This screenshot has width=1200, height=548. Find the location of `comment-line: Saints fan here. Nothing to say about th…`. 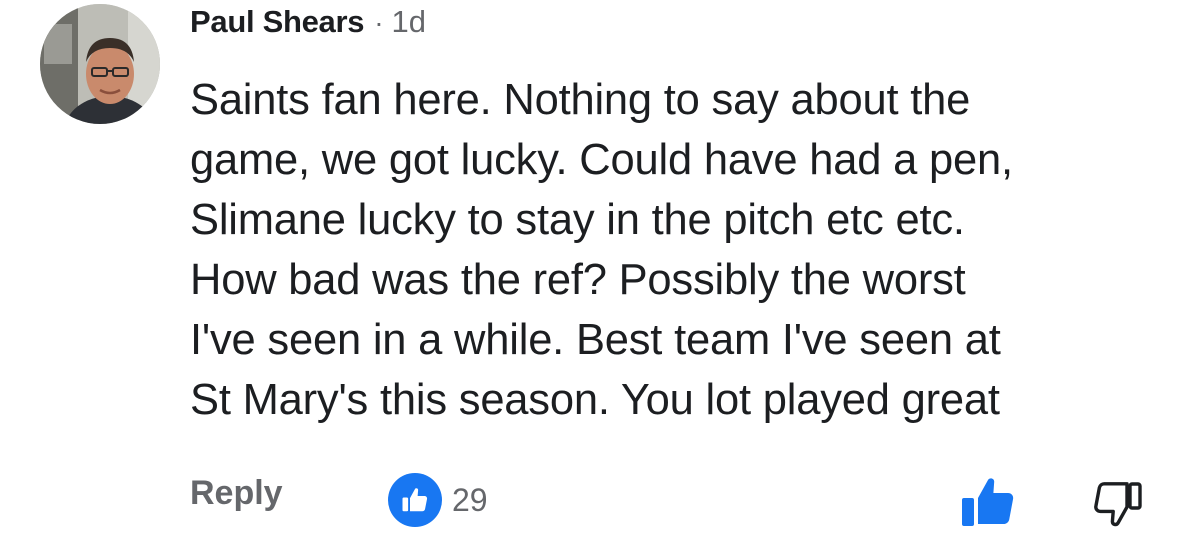

comment-line: Saints fan here. Nothing to say about th… is located at coordinates (580, 100).